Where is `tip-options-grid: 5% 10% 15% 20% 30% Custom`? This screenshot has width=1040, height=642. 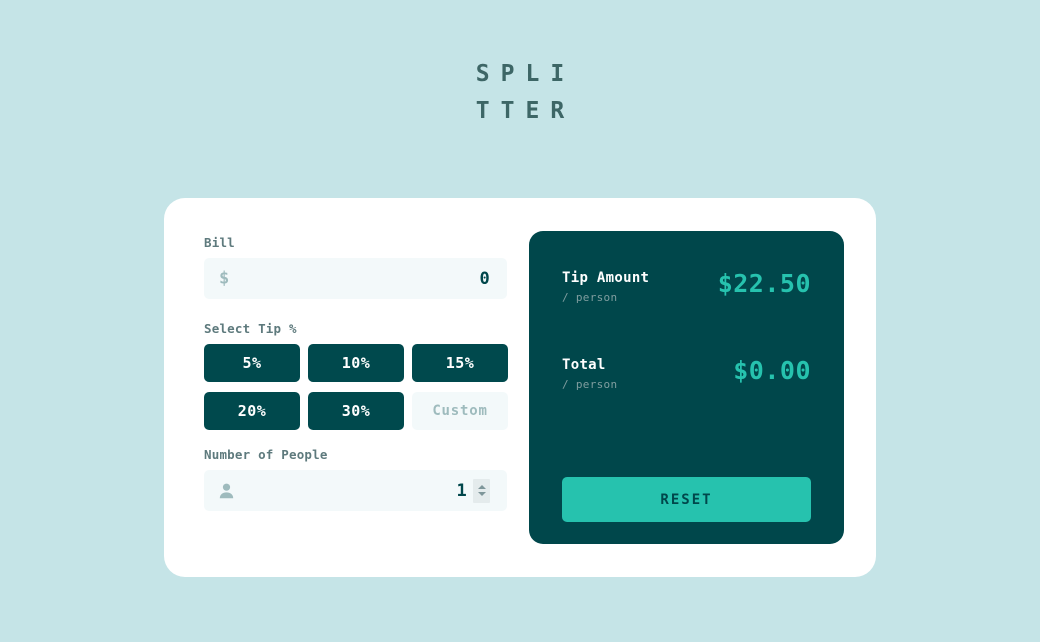 tip-options-grid: 5% 10% 15% 20% 30% Custom is located at coordinates (356, 387).